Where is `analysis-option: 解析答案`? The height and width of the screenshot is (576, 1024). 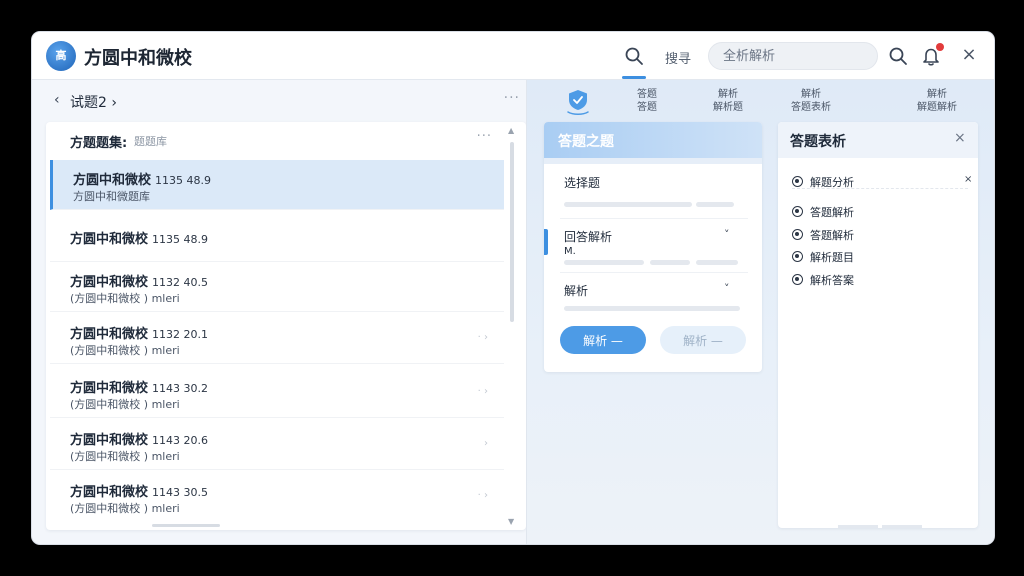 analysis-option: 解析答案 is located at coordinates (882, 281).